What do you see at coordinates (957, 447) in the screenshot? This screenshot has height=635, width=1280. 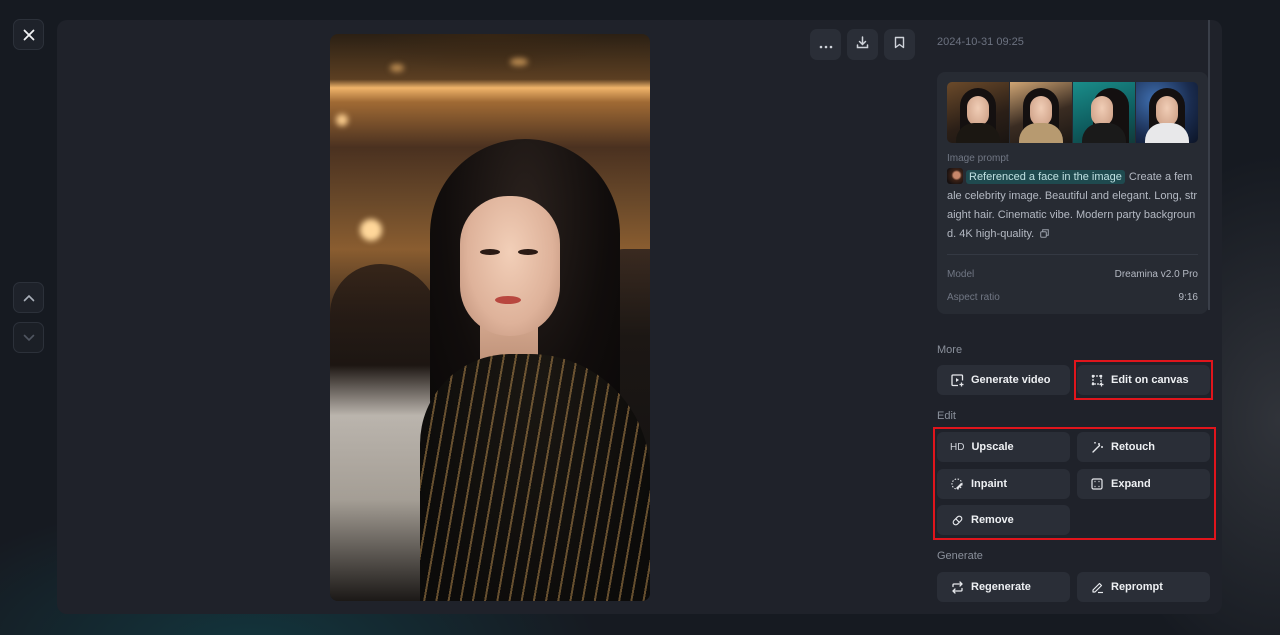 I see `hd-icon: HD` at bounding box center [957, 447].